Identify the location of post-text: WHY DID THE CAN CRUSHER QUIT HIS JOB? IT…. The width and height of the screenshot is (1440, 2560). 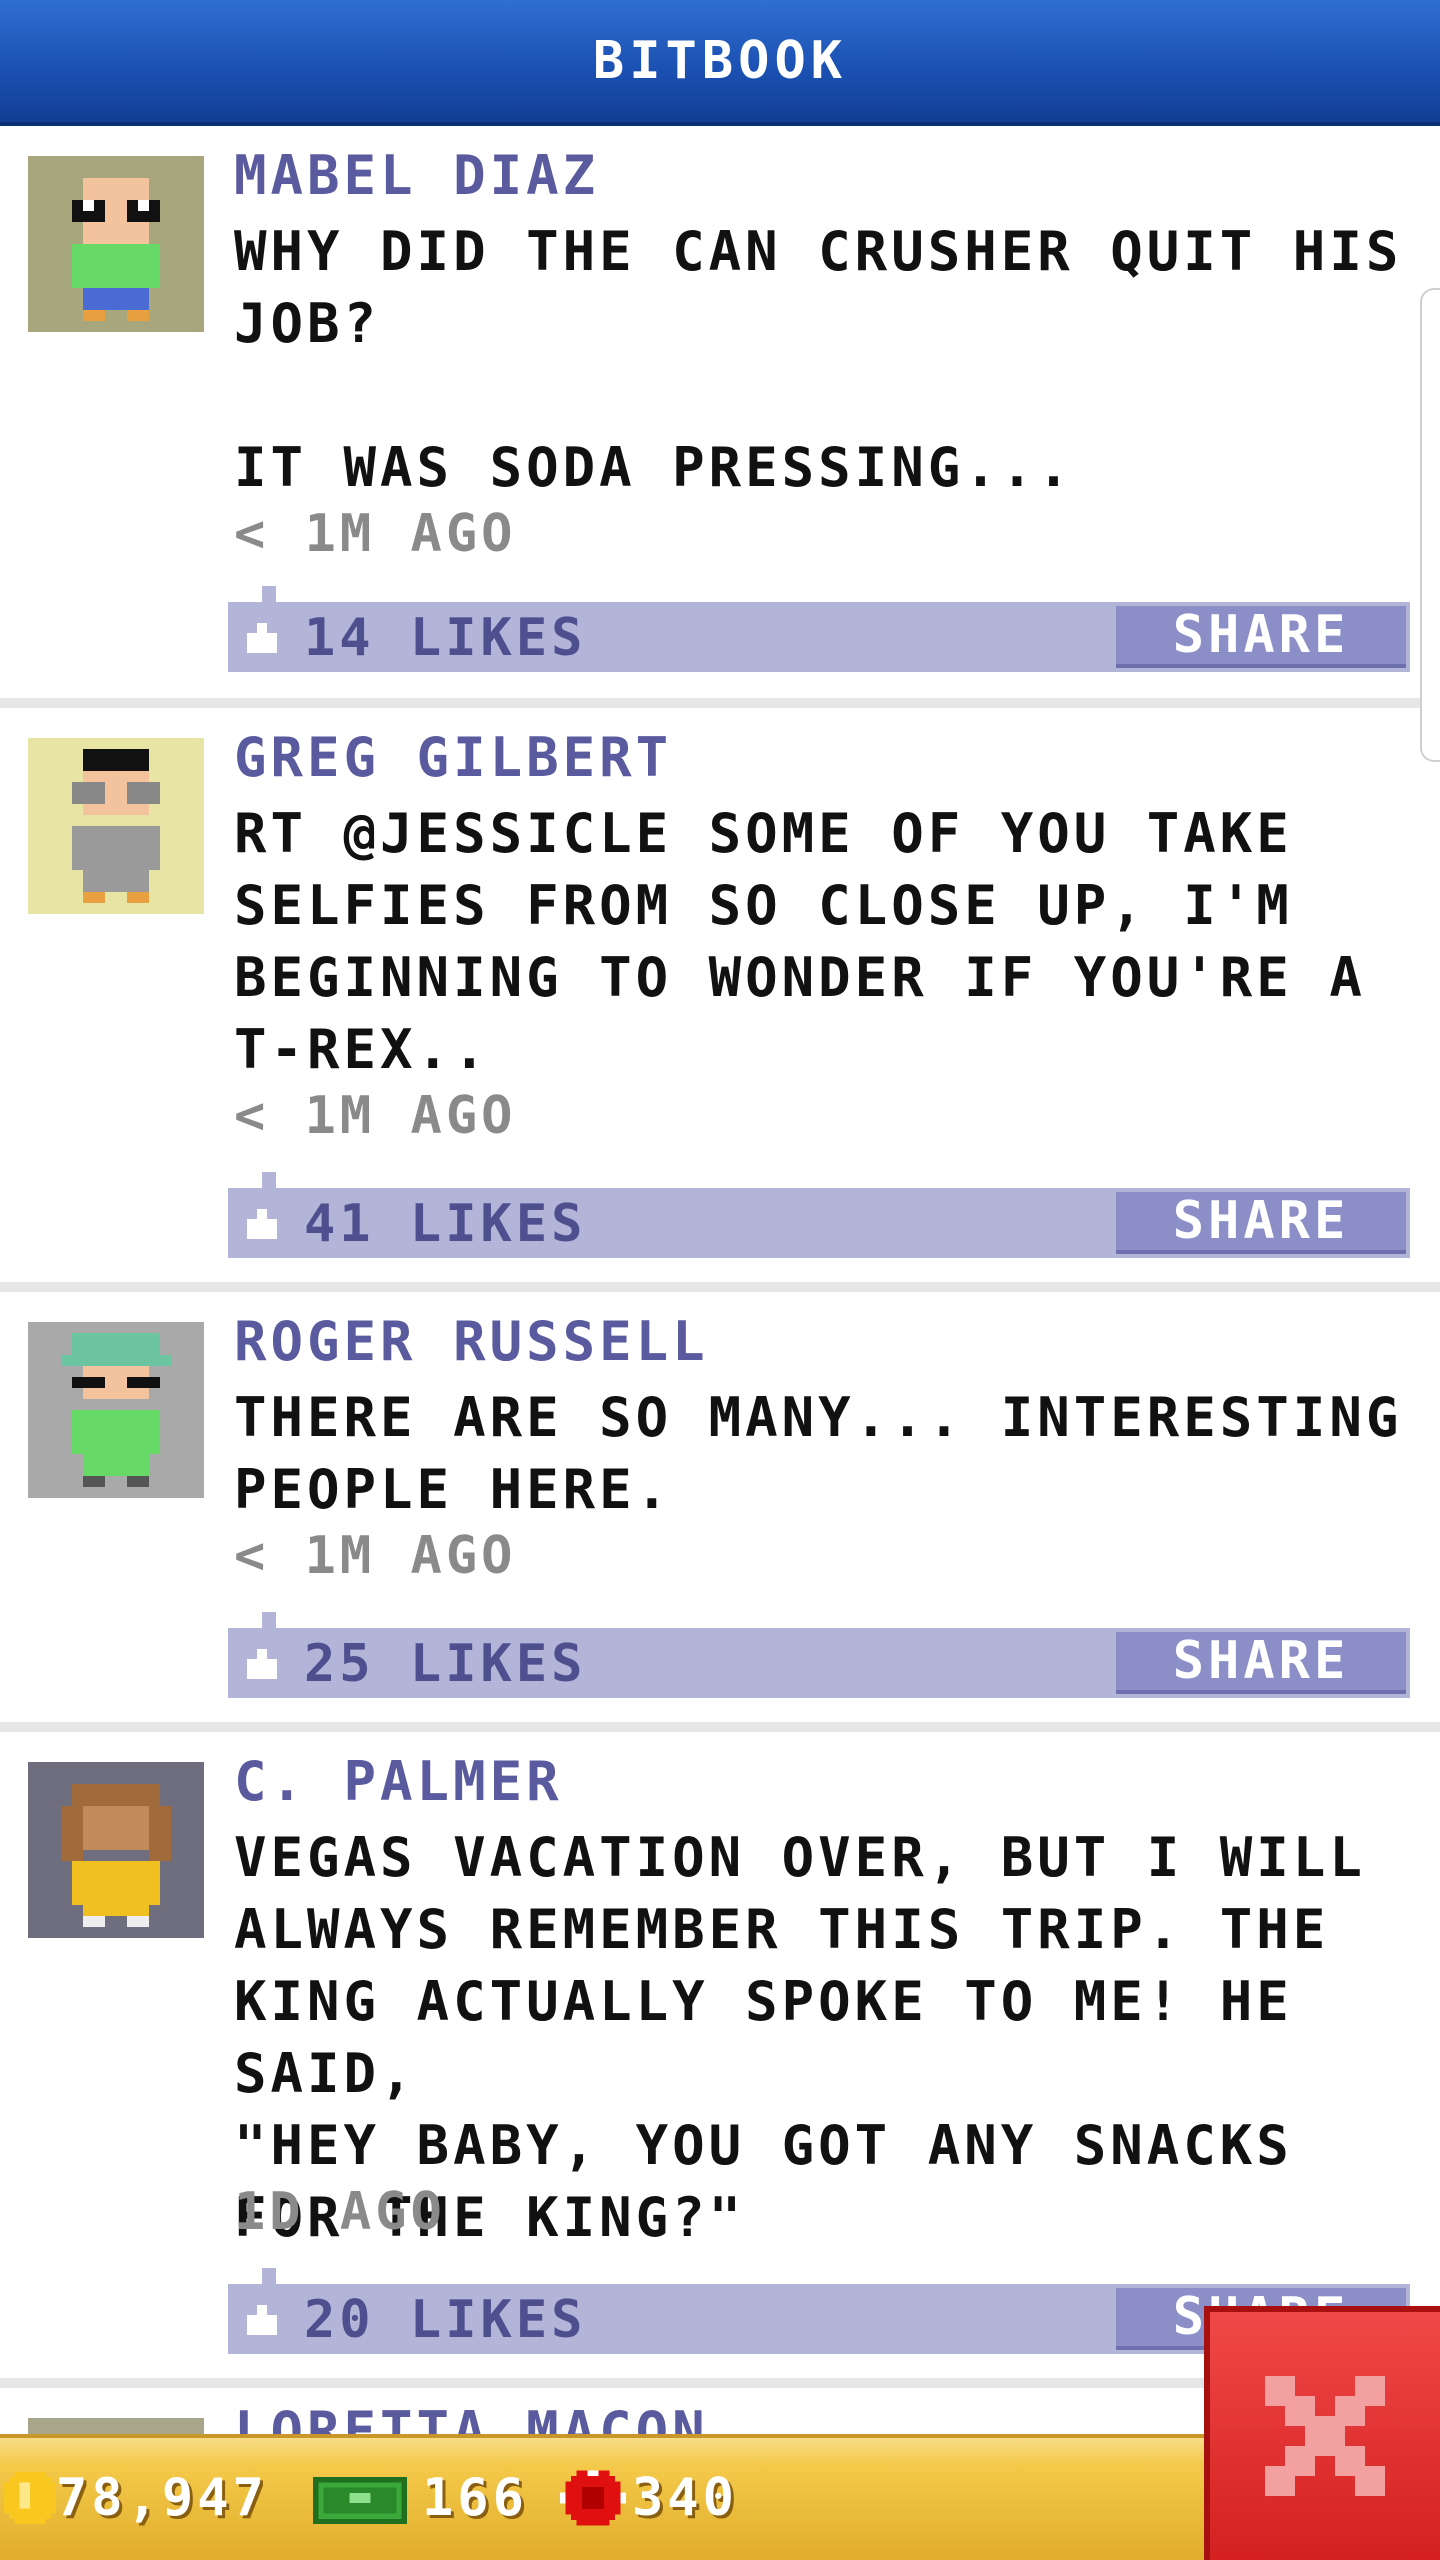
(818, 359).